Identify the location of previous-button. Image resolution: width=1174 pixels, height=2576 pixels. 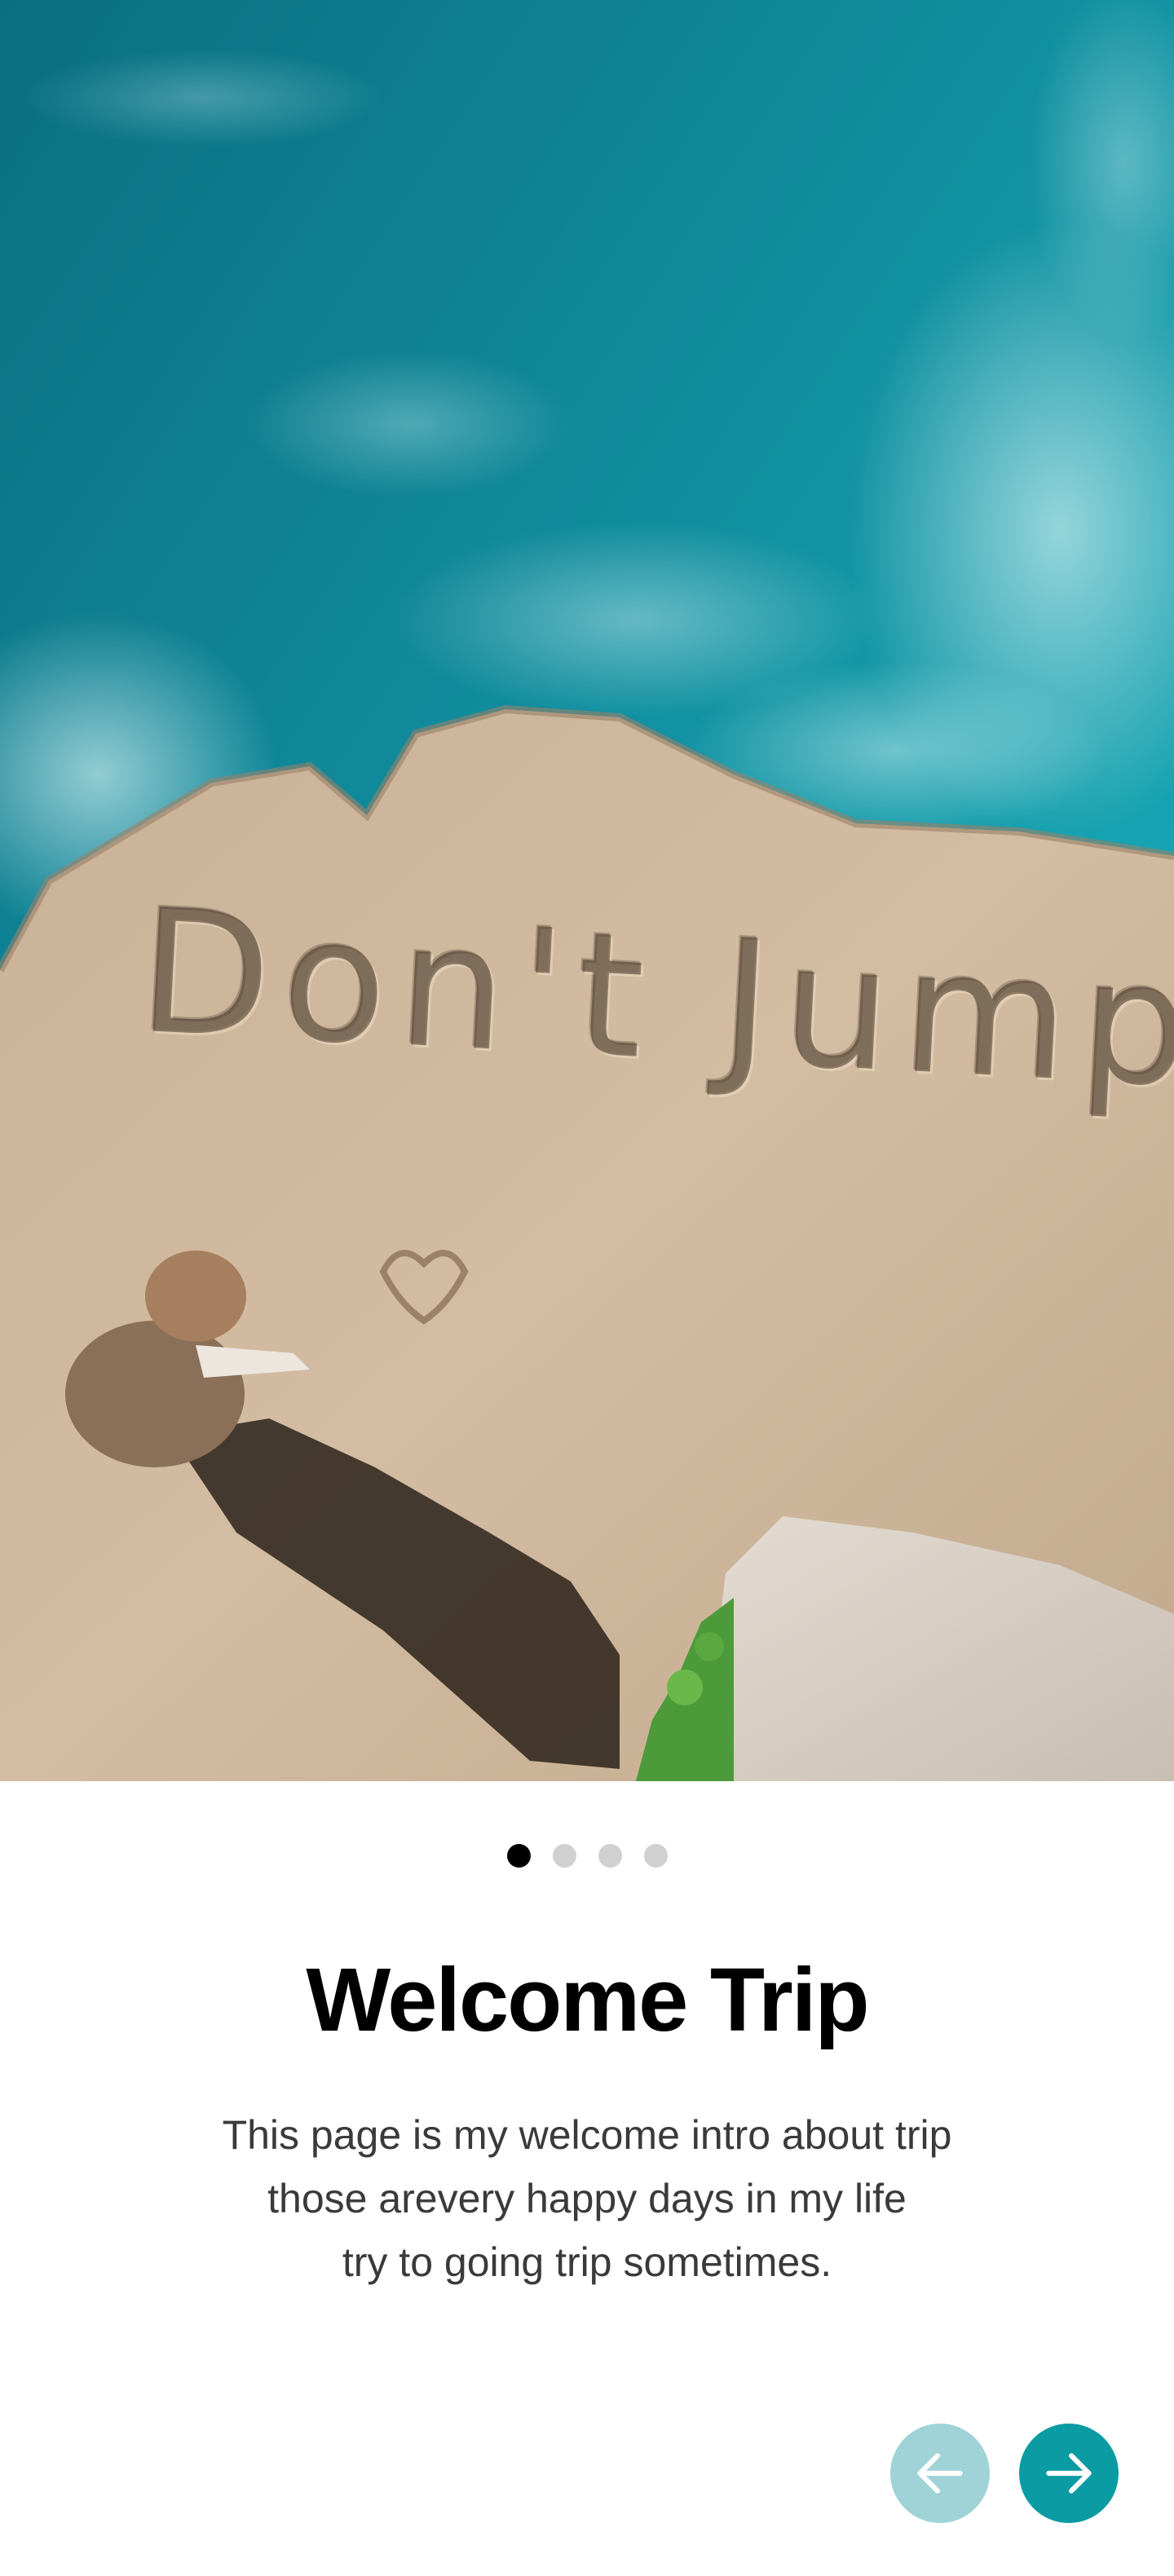
(940, 2473).